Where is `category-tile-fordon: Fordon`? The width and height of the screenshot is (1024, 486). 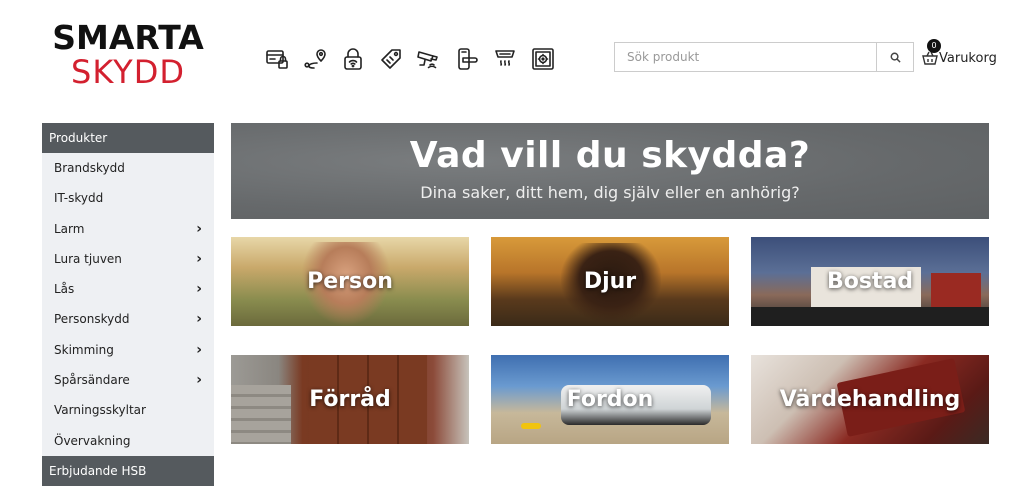 category-tile-fordon: Fordon is located at coordinates (610, 399).